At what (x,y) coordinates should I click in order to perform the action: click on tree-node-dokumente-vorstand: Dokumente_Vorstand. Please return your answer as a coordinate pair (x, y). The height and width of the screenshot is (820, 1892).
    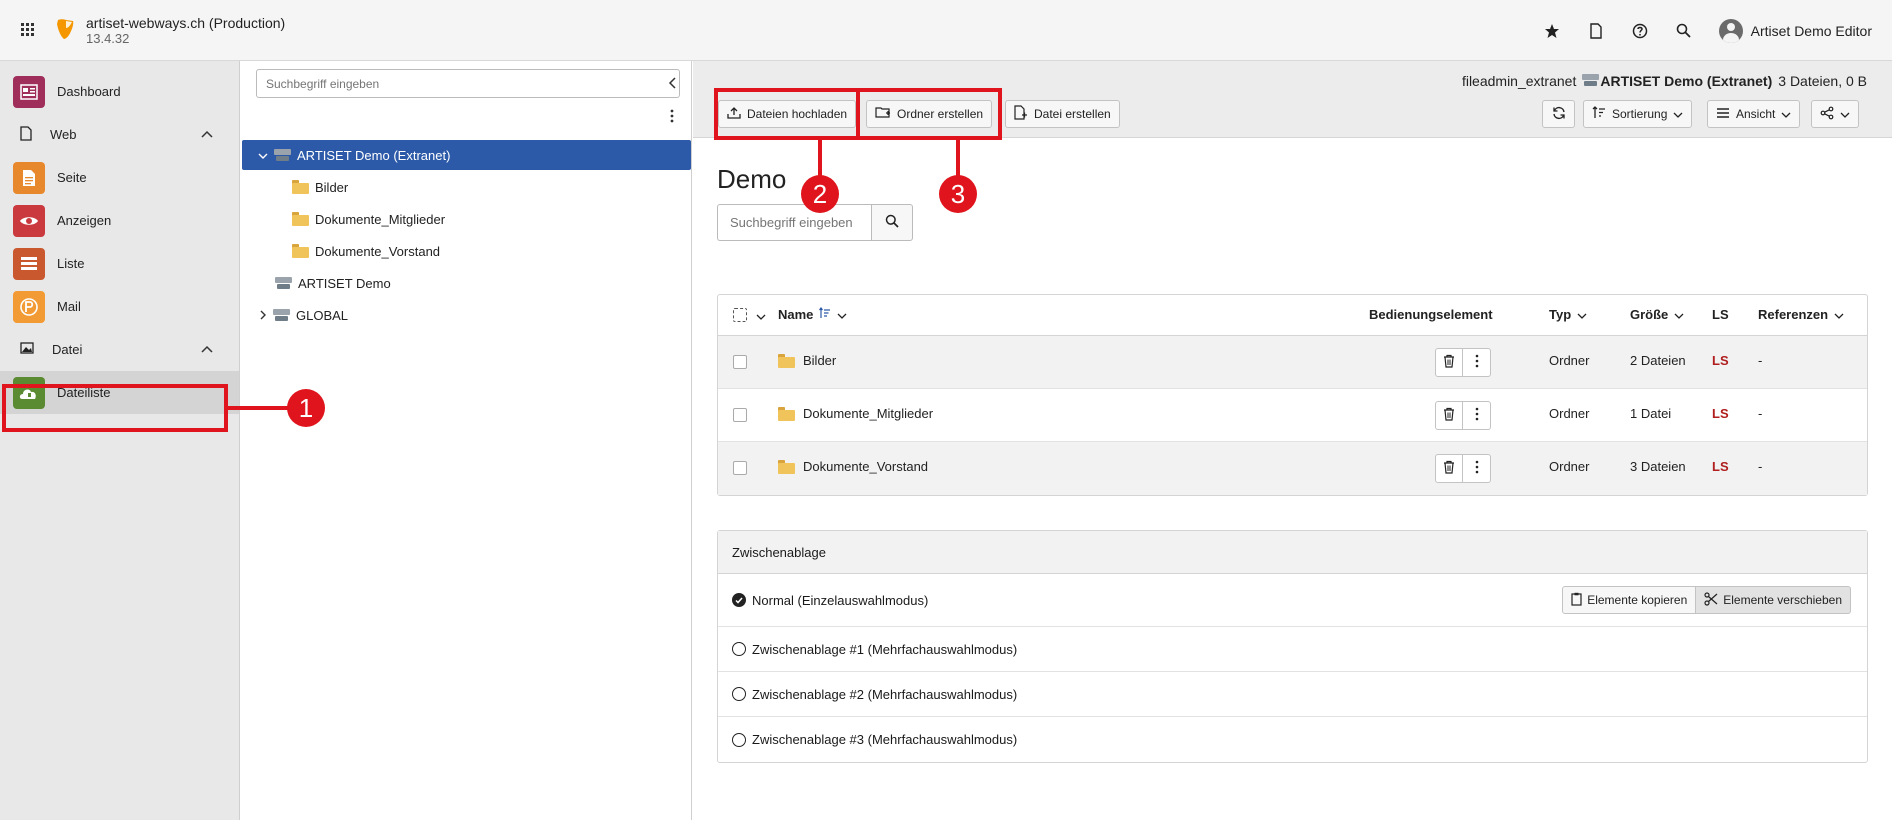
    Looking at the image, I should click on (366, 251).